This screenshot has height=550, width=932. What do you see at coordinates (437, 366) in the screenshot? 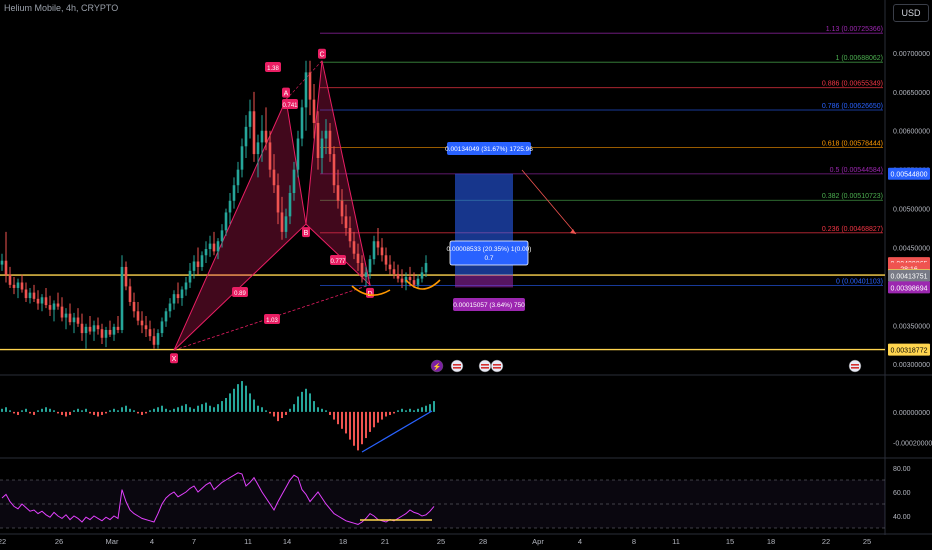
I see `lightning-glyph: ⚡` at bounding box center [437, 366].